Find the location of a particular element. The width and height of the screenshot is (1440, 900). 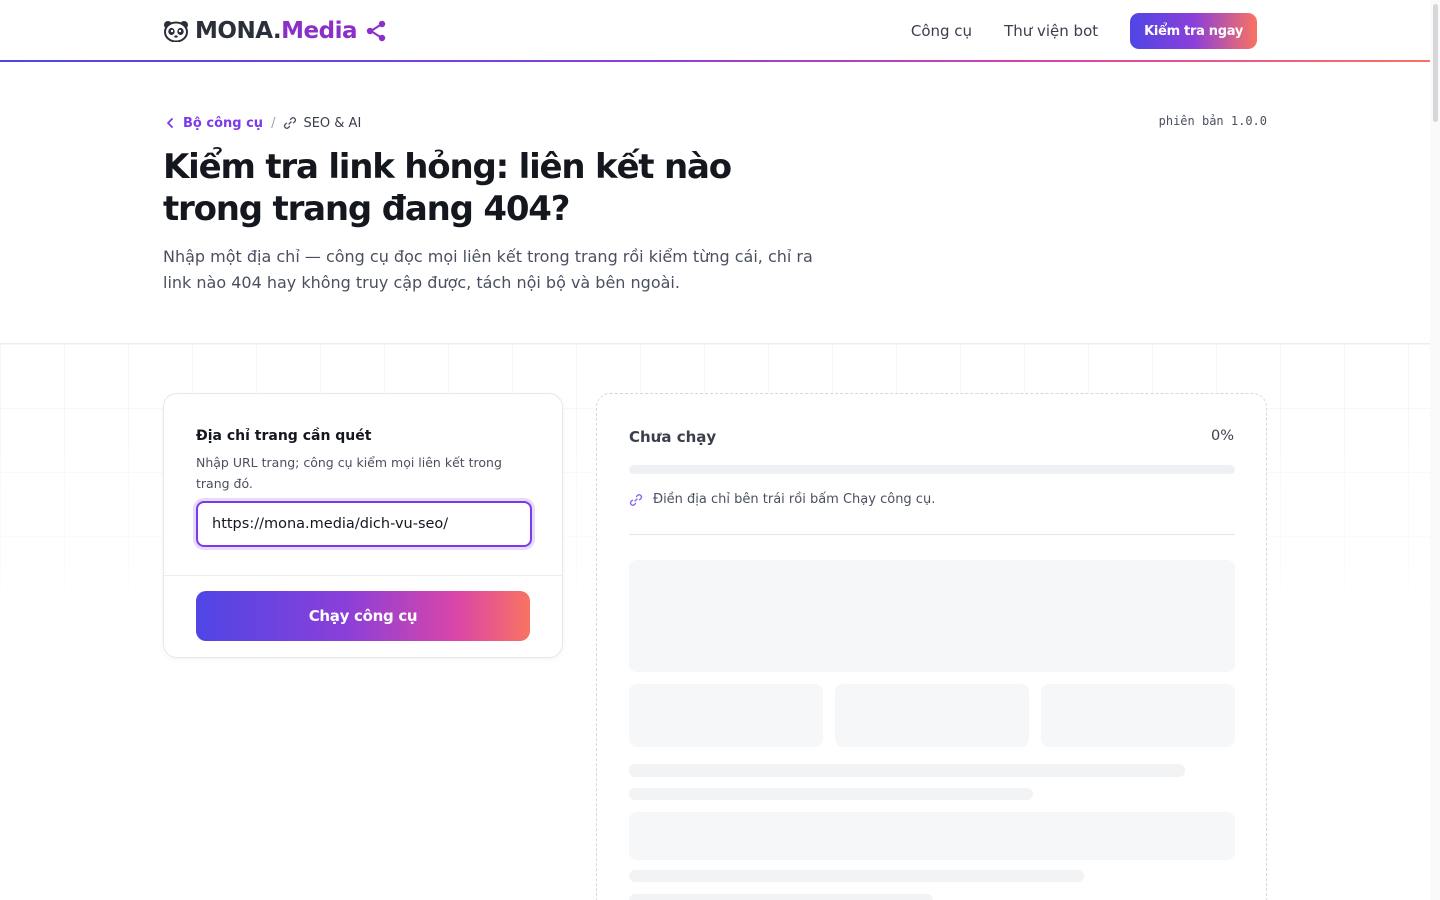

skeleton-row-block is located at coordinates (932, 836).